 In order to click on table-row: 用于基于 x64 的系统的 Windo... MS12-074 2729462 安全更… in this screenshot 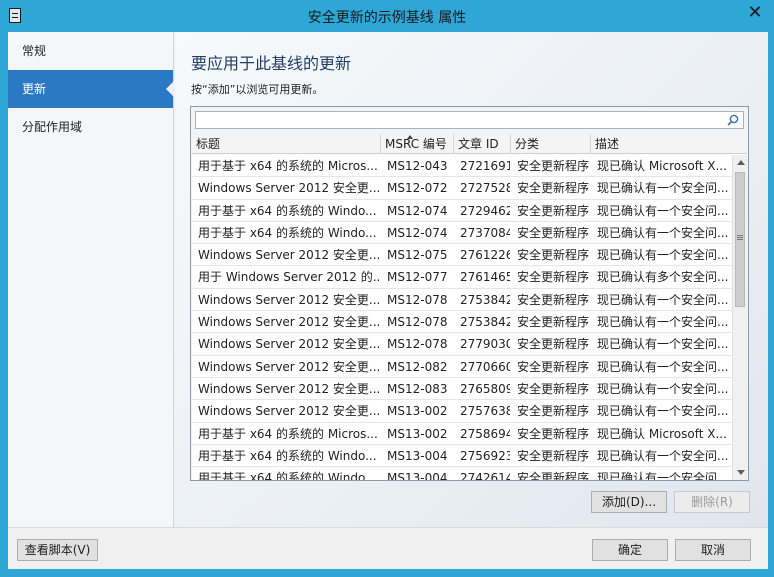, I will do `click(462, 211)`.